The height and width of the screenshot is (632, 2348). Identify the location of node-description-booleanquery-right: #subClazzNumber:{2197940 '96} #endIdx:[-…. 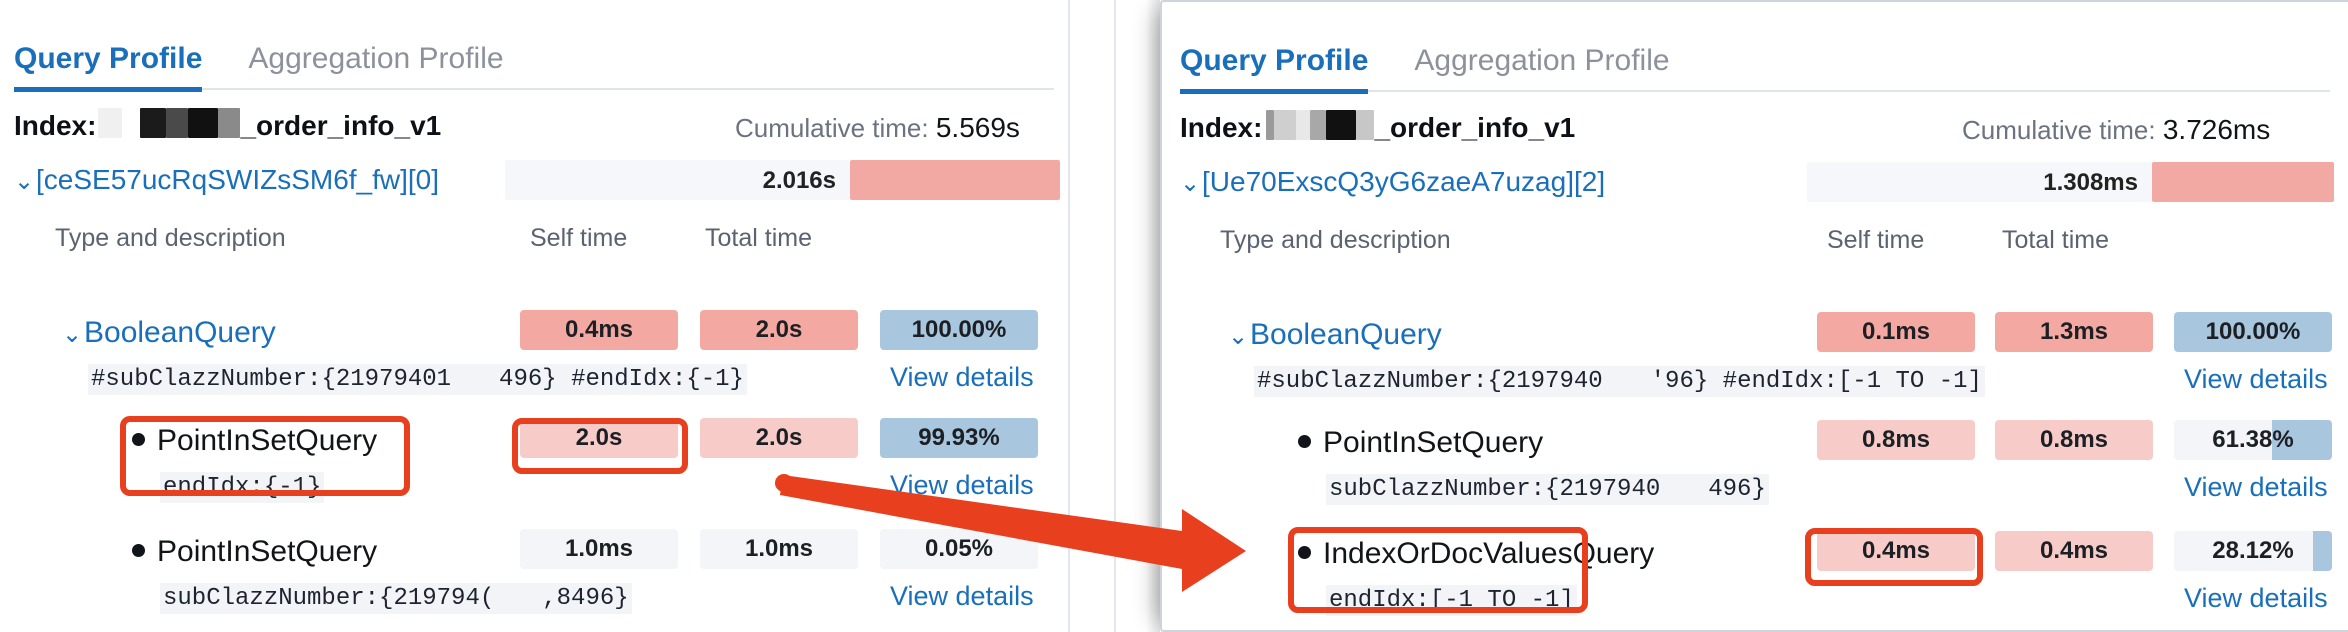
(1619, 381).